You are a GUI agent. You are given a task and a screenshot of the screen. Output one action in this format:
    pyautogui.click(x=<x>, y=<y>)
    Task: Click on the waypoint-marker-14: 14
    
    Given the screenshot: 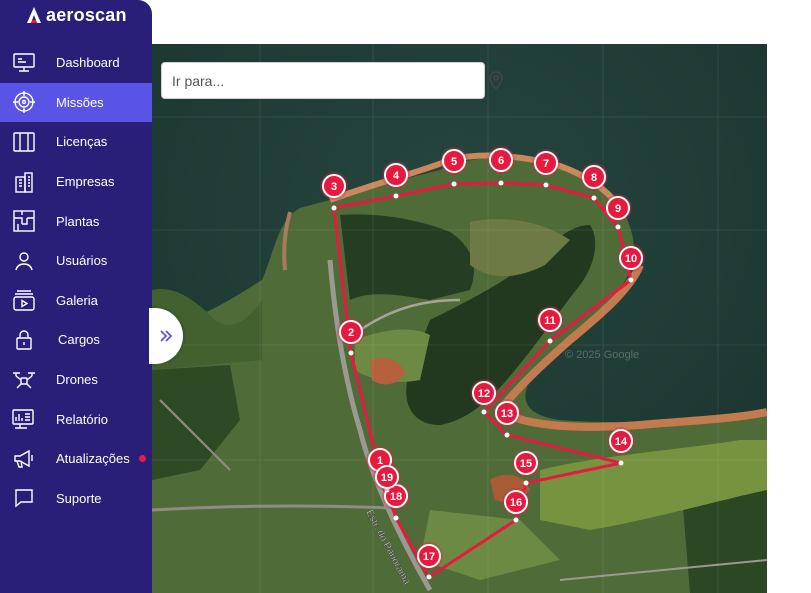 What is the action you would take?
    pyautogui.click(x=621, y=441)
    